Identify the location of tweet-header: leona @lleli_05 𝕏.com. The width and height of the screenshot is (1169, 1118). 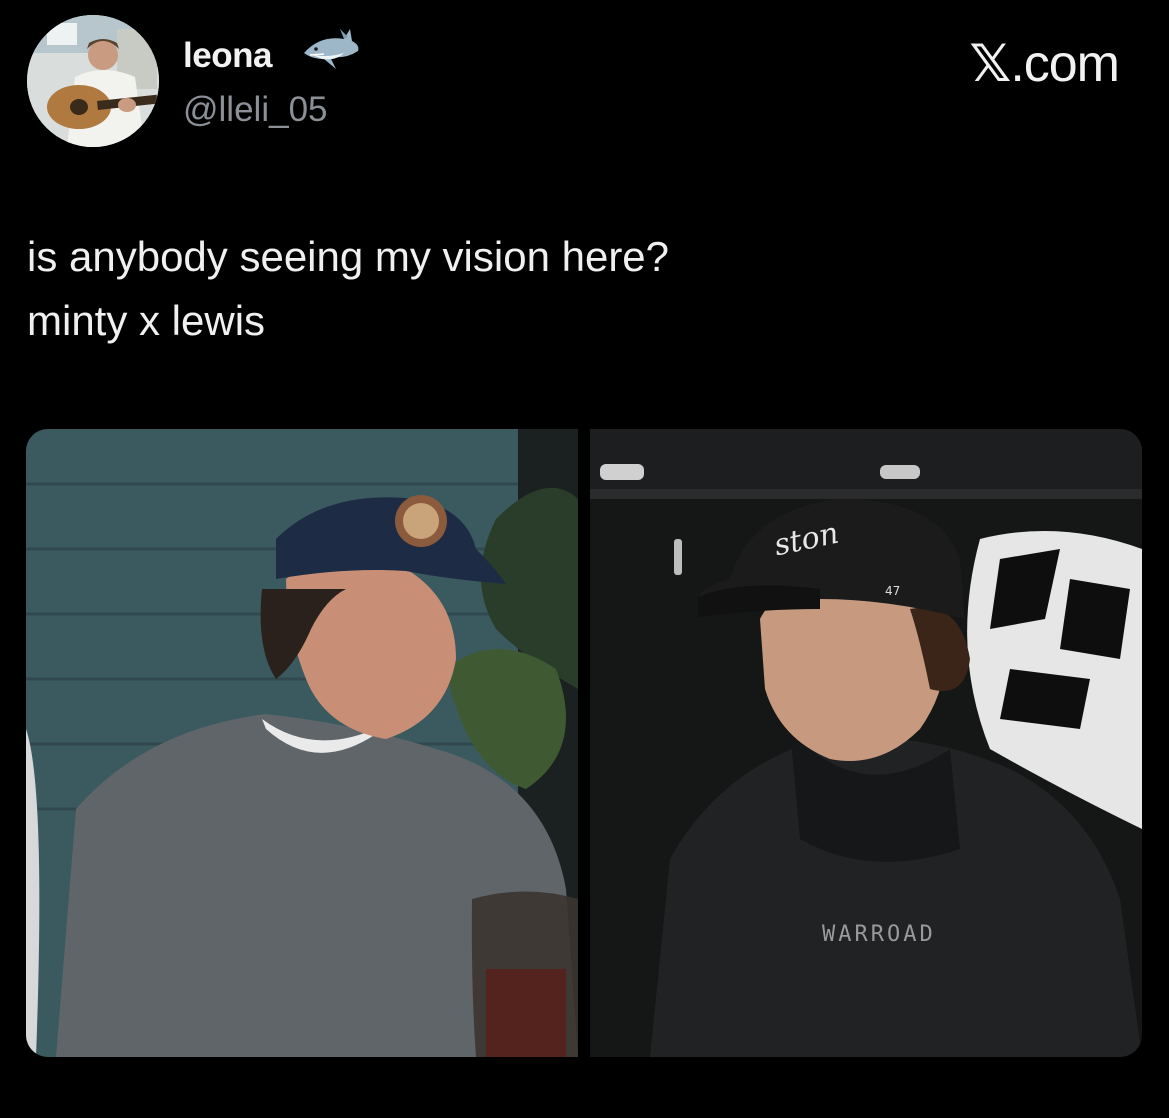
(584, 80).